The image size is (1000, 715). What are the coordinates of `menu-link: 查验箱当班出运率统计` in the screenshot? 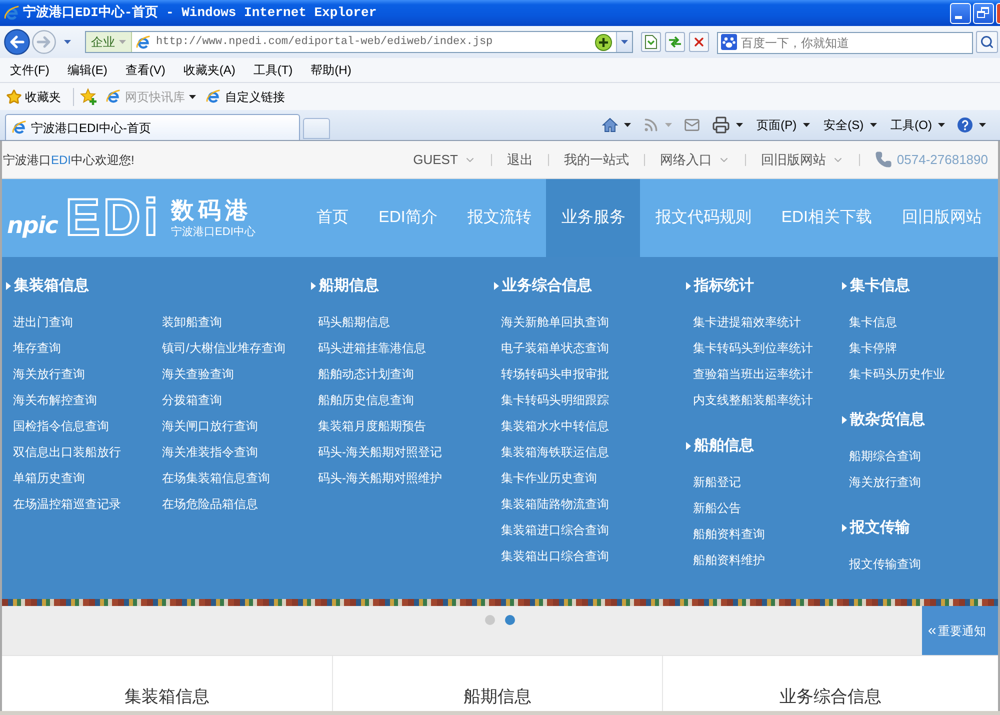 It's located at (753, 374).